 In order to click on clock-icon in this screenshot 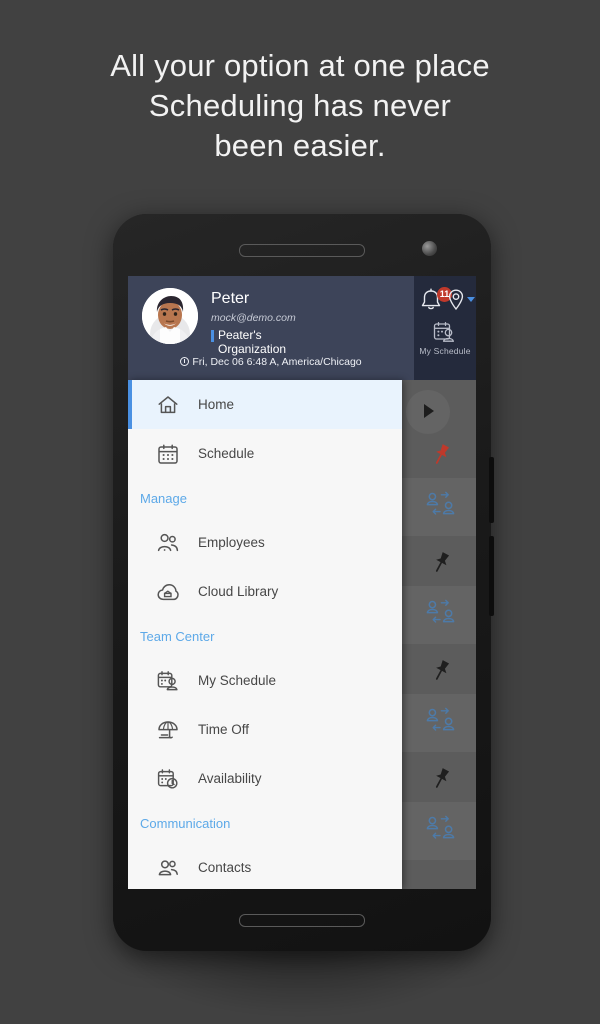, I will do `click(185, 361)`.